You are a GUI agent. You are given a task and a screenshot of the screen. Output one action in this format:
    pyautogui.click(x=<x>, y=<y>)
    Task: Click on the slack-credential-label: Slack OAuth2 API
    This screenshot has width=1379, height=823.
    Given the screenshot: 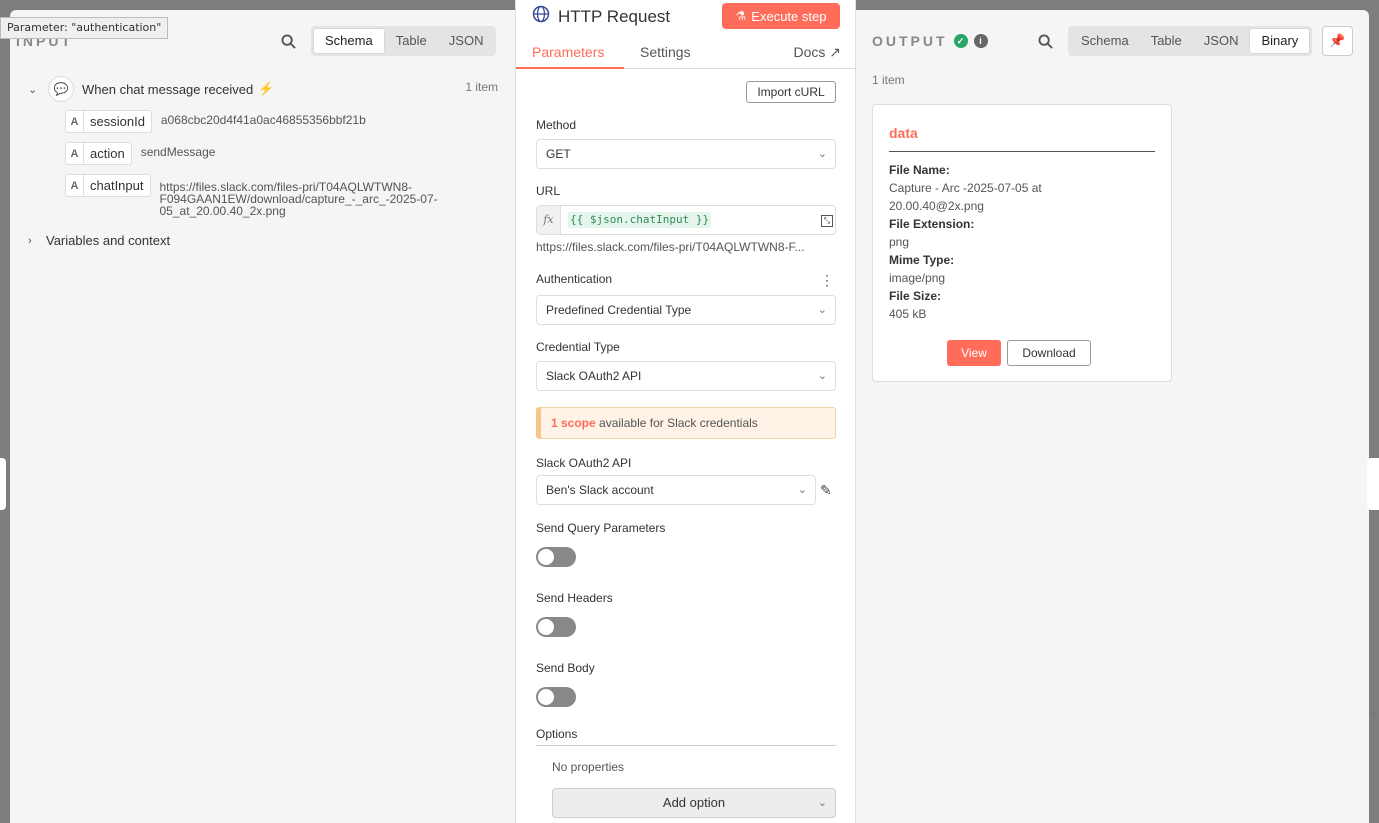 What is the action you would take?
    pyautogui.click(x=584, y=463)
    